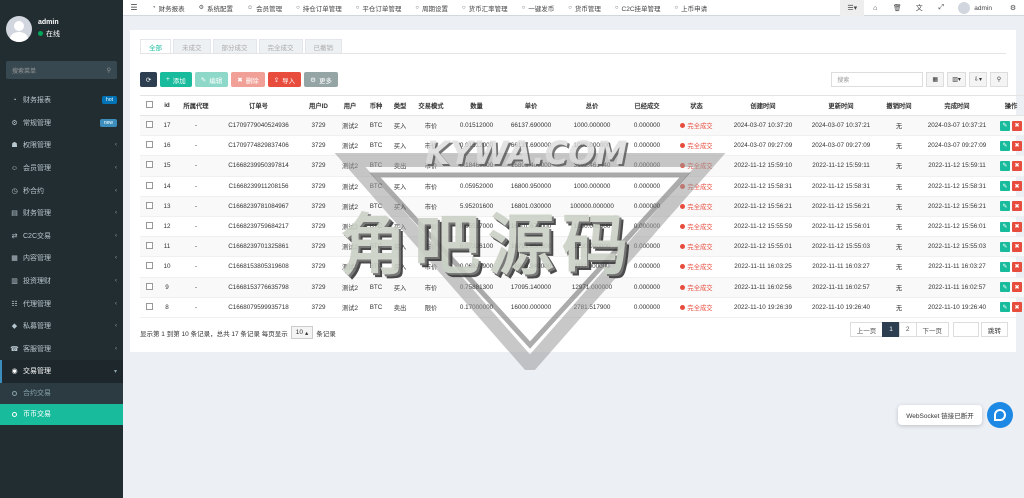  Describe the element at coordinates (61, 303) in the screenshot. I see `sidebar-item: ☷ 代理管理 ‹` at that location.